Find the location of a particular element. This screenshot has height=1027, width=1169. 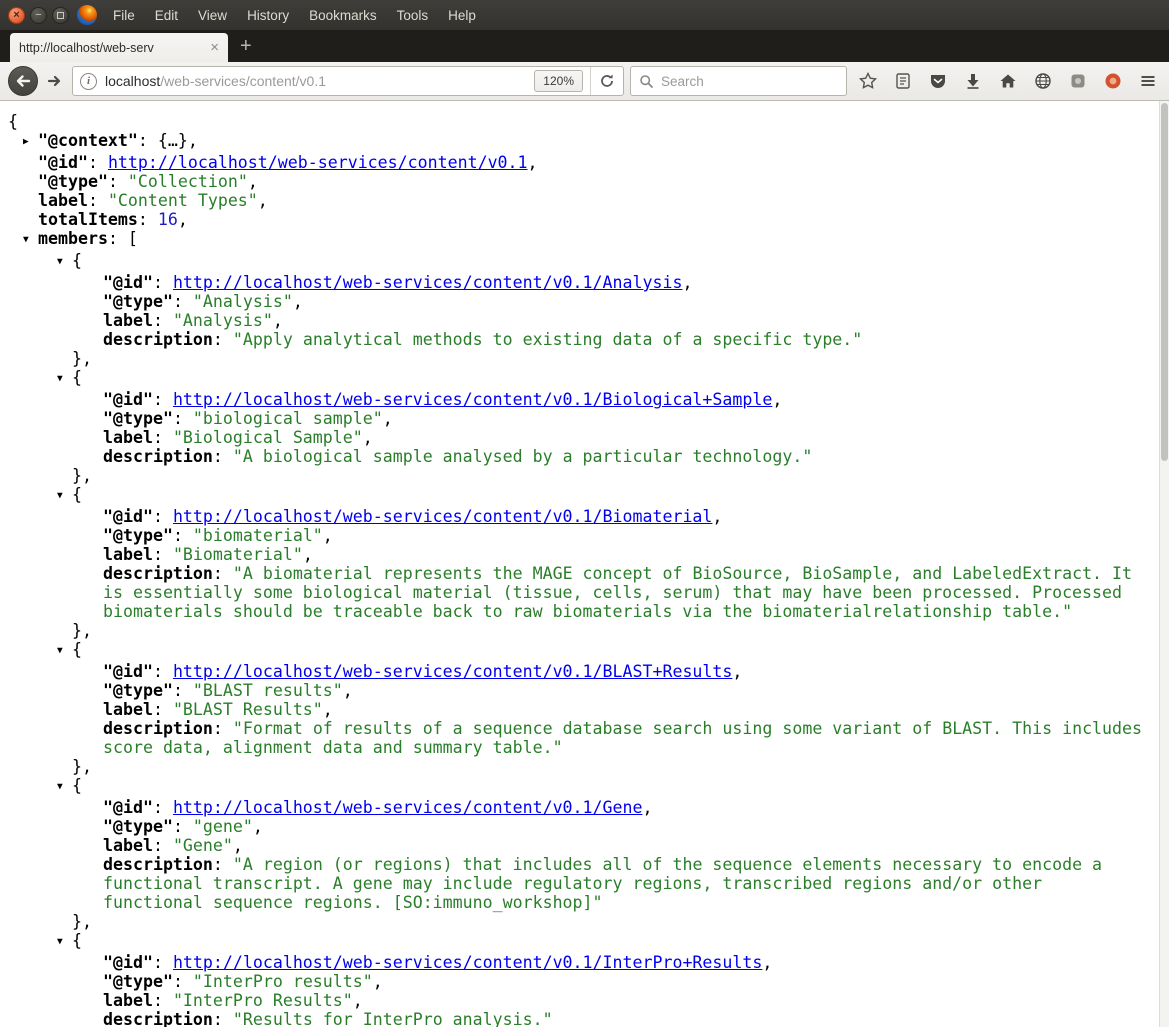

back-button is located at coordinates (23, 81).